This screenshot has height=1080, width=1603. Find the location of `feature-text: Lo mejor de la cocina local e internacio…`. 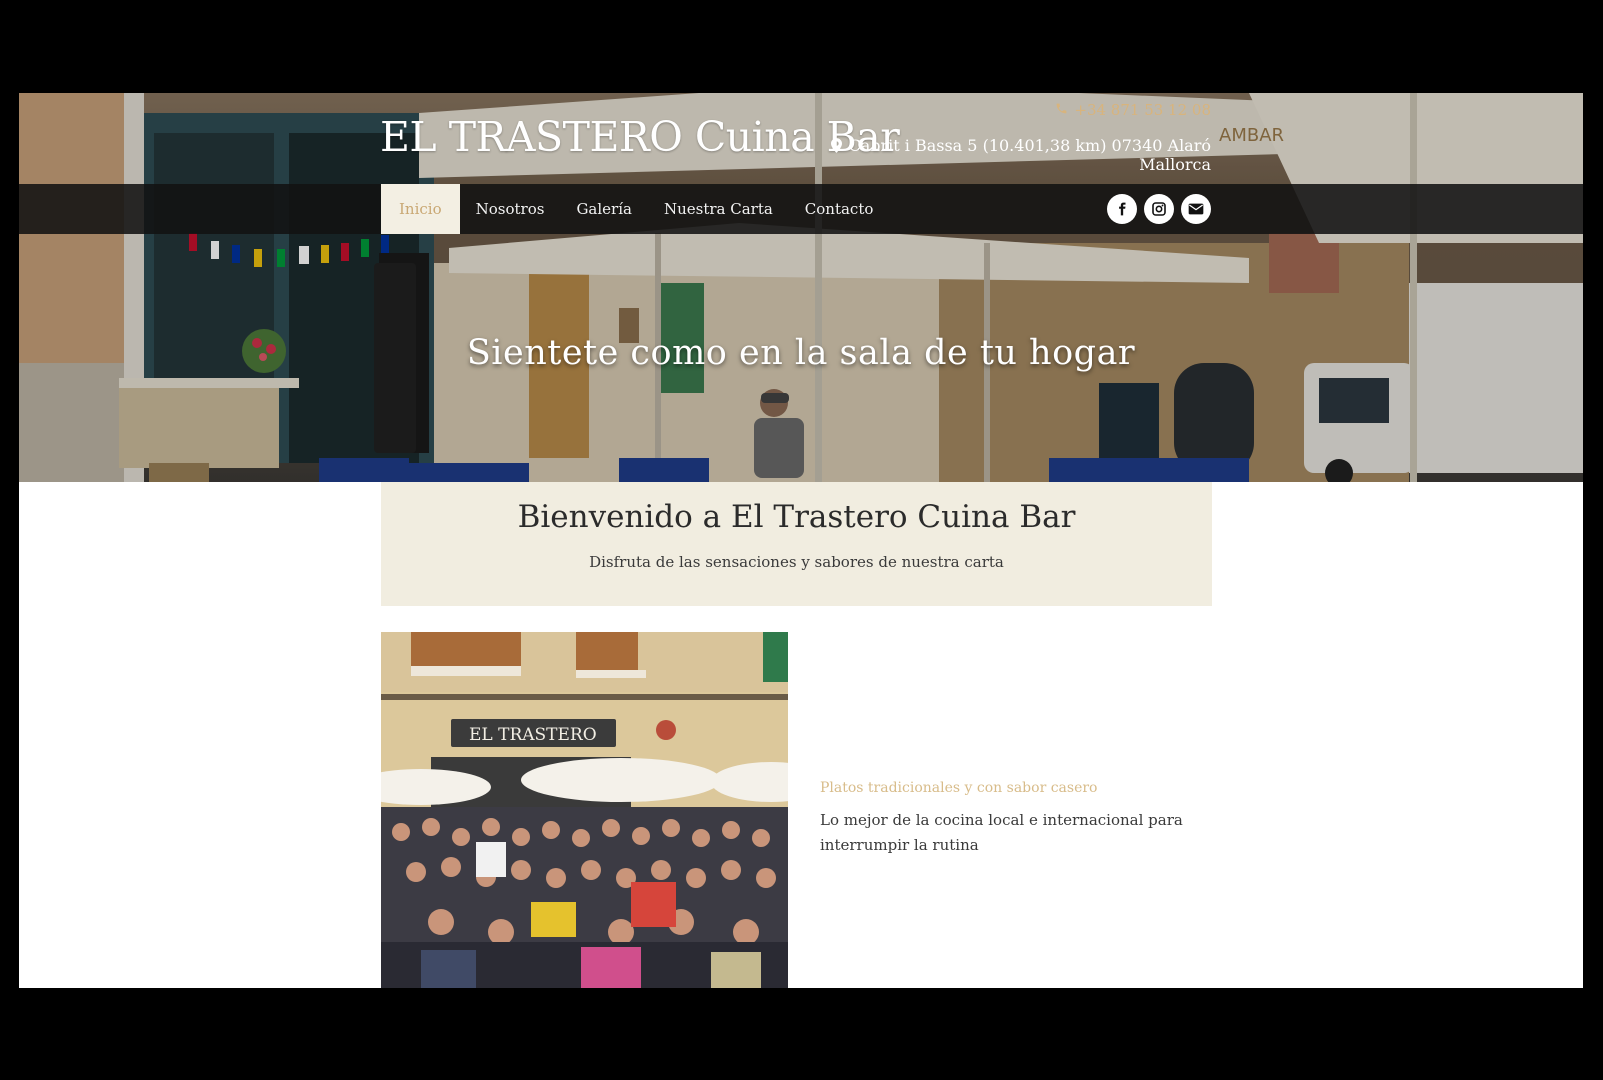

feature-text: Lo mejor de la cocina local e internacio… is located at coordinates (1001, 832).